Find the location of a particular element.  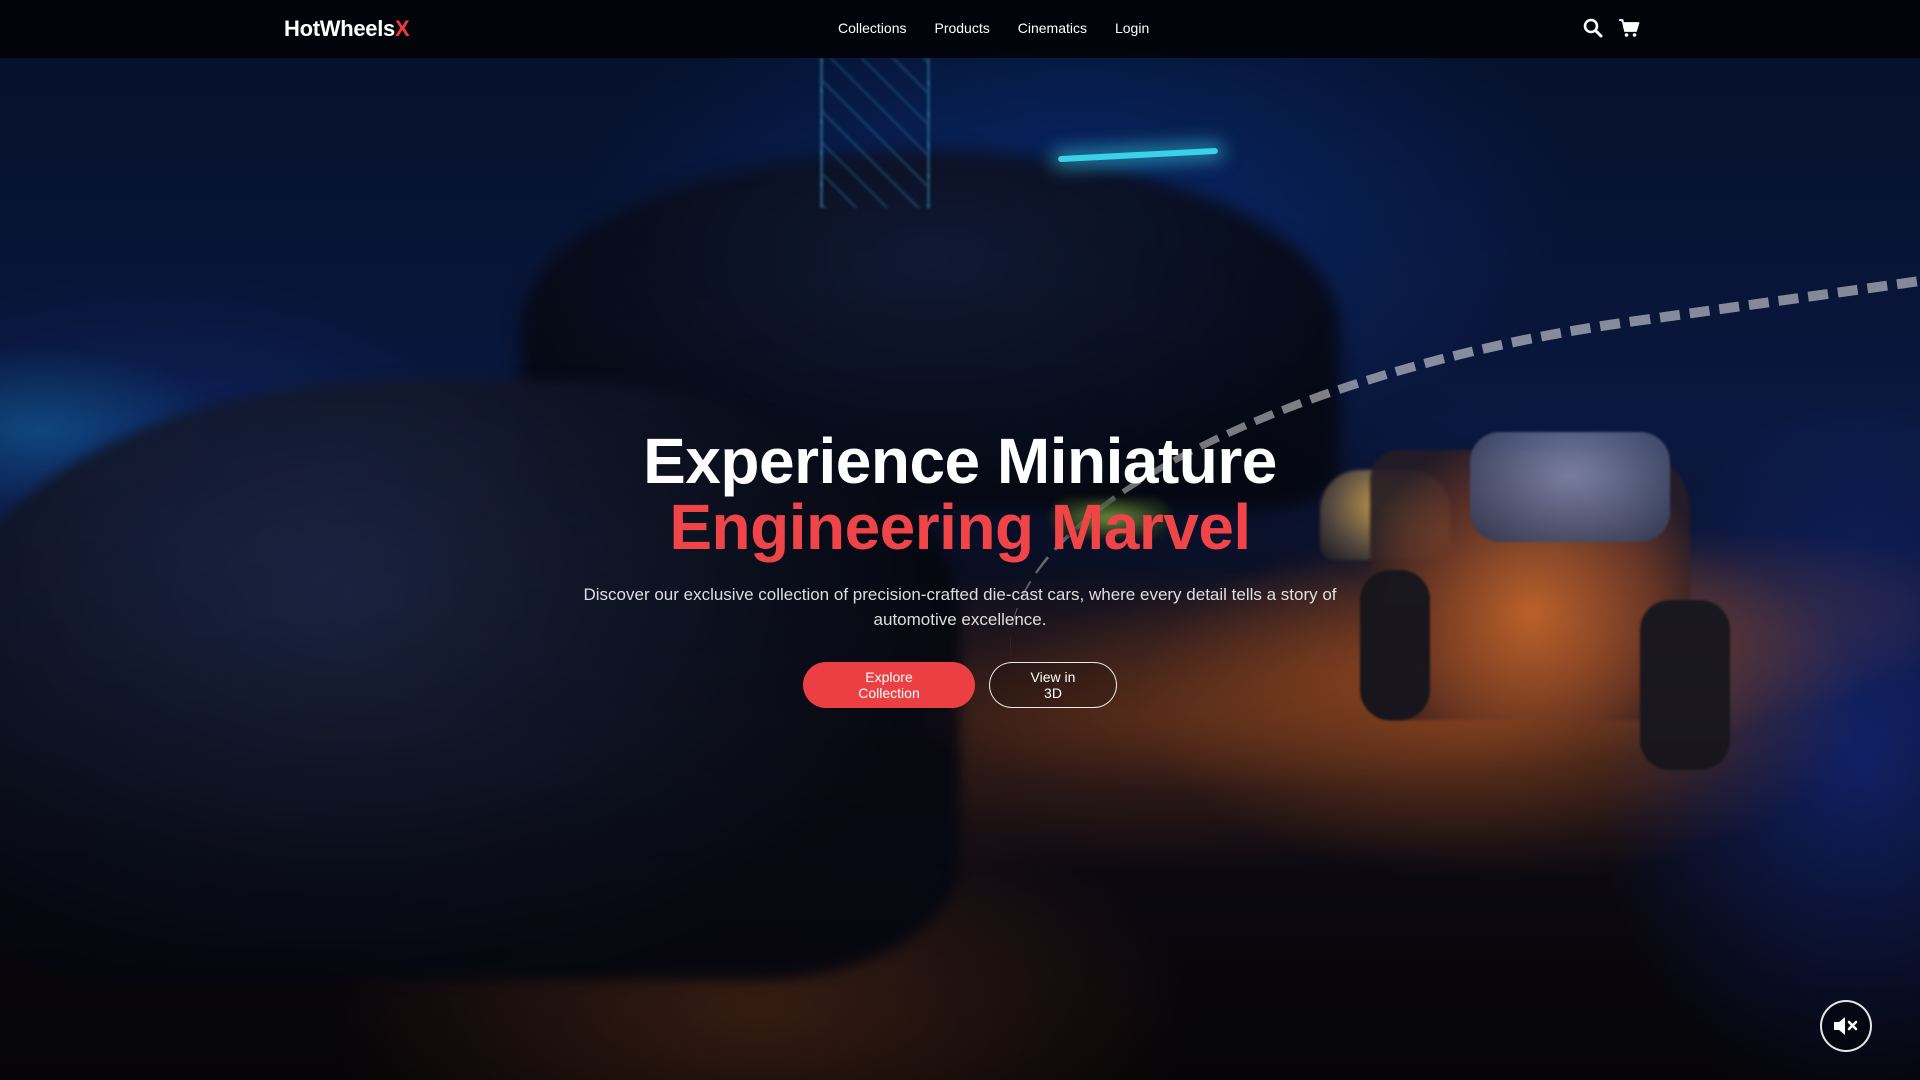

nav-link-login: Login is located at coordinates (1132, 28).